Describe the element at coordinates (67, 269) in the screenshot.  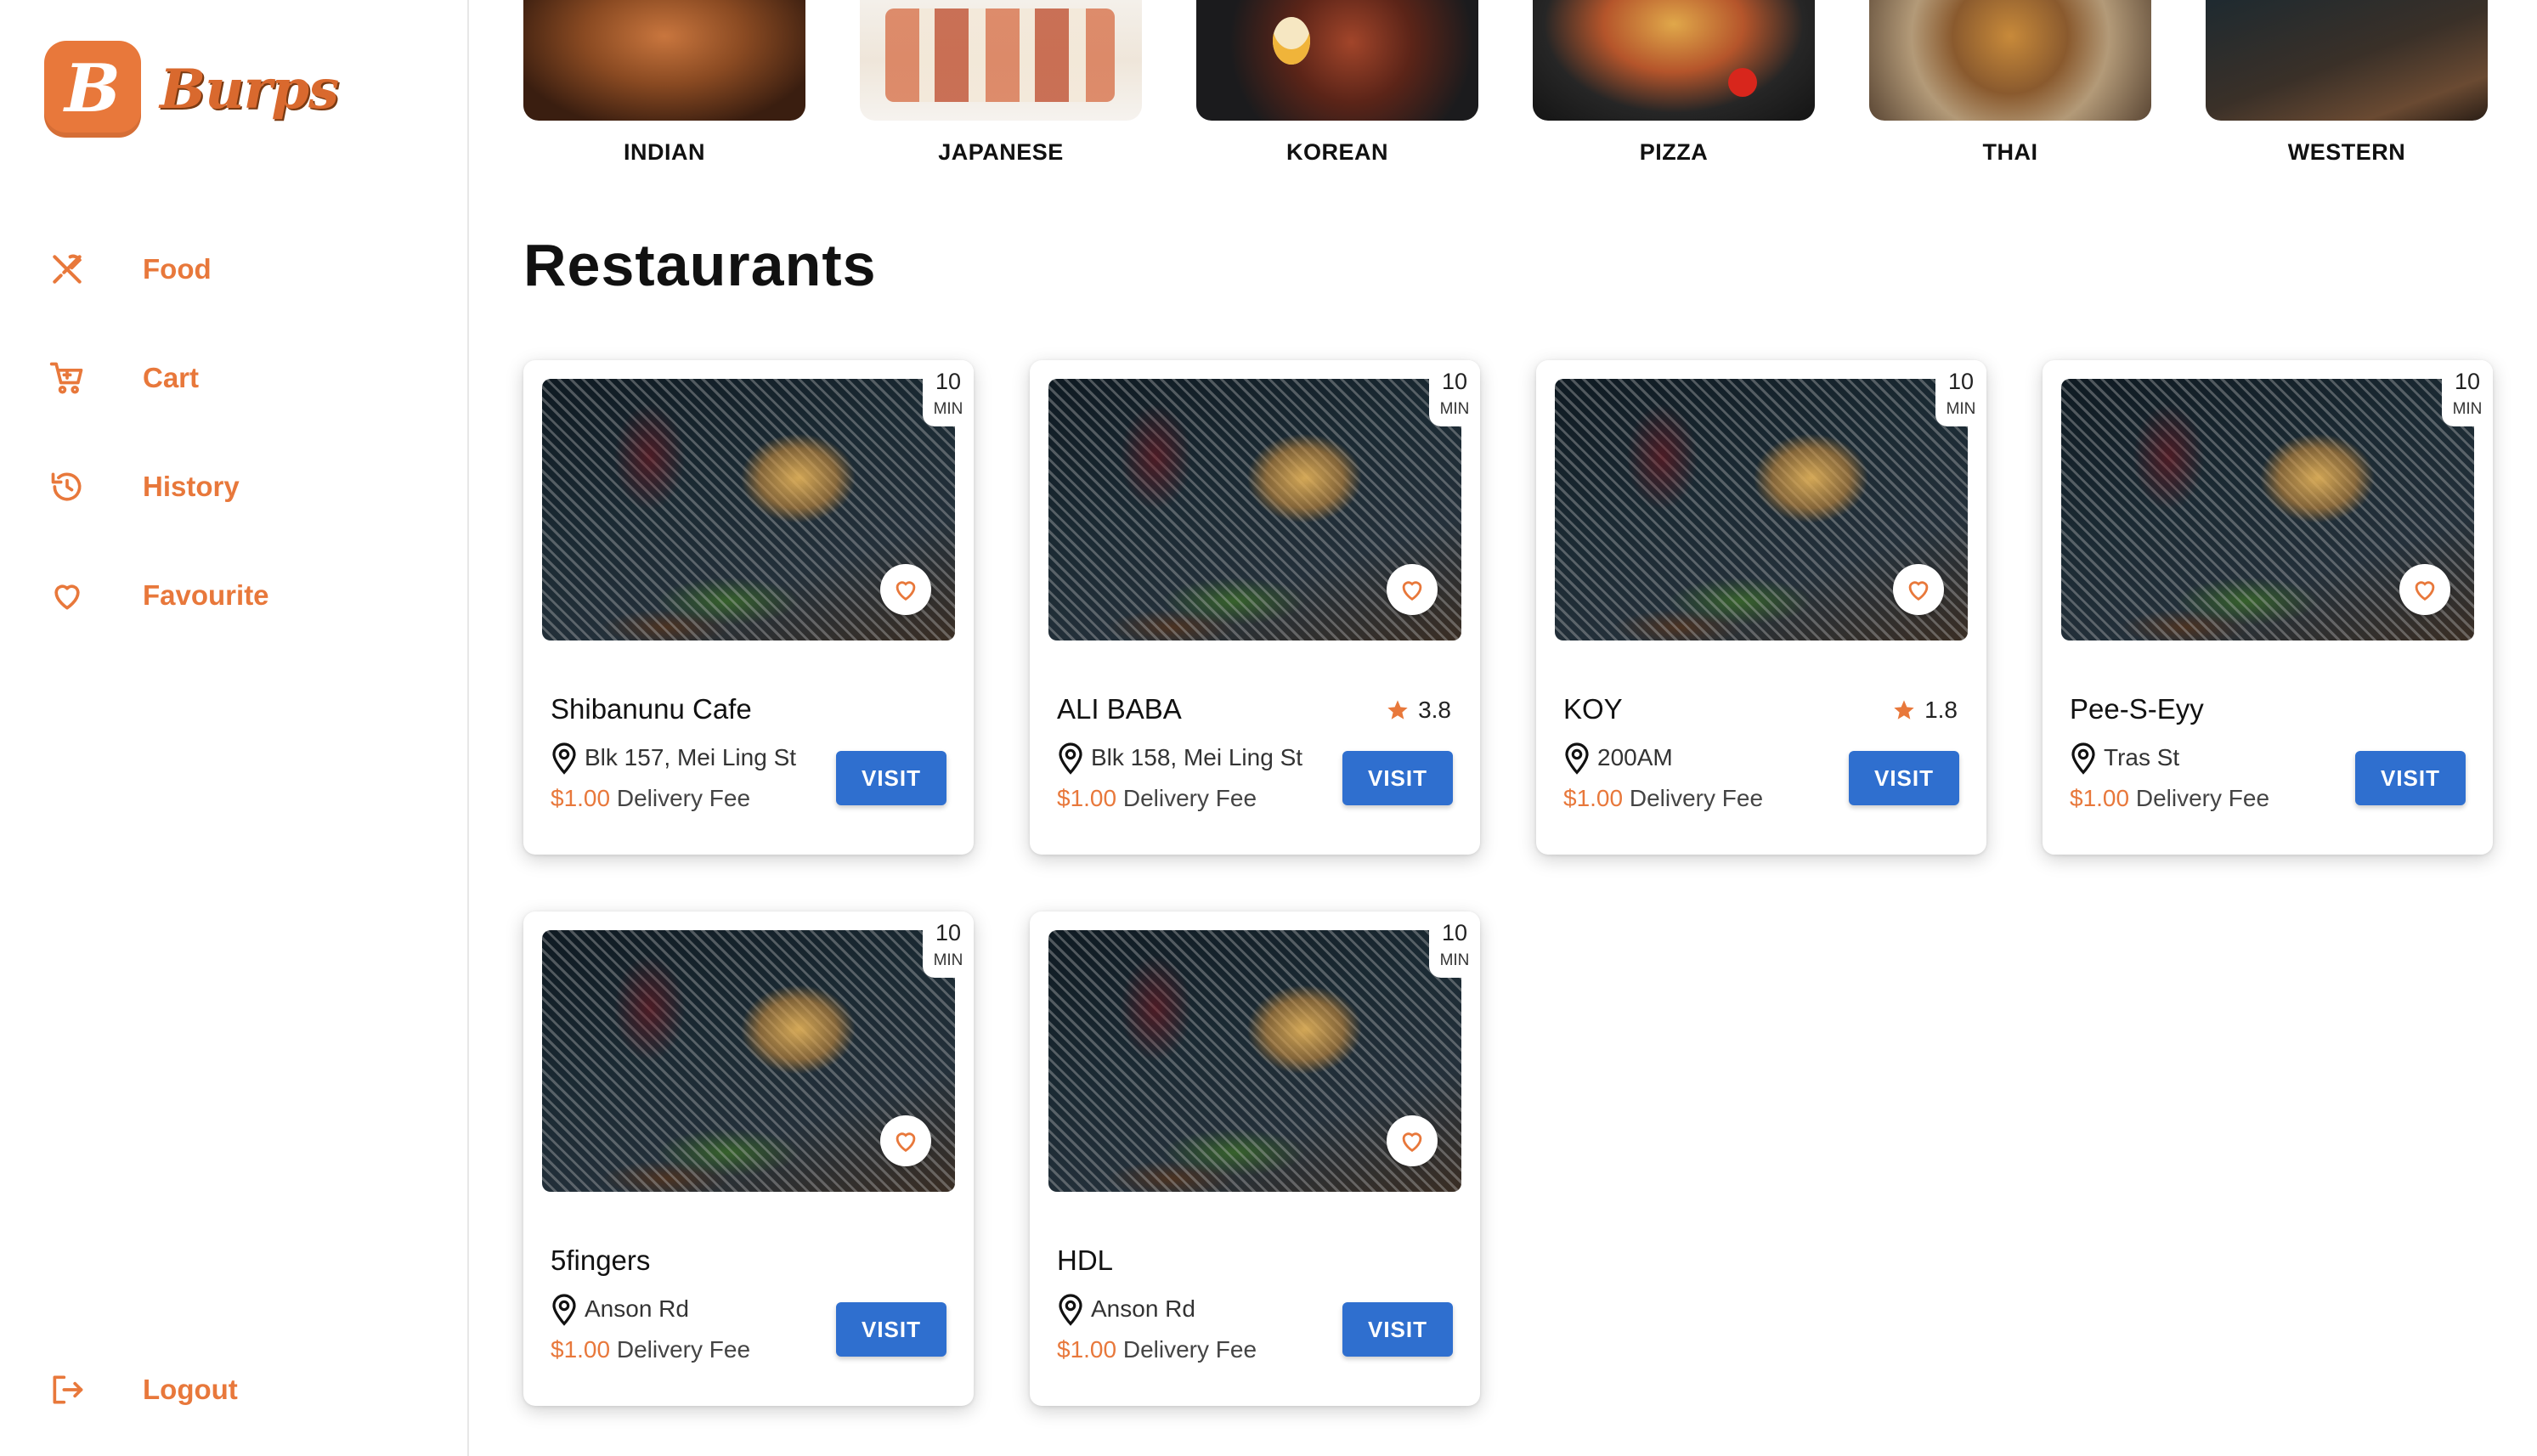
I see `fork-knife-icon` at that location.